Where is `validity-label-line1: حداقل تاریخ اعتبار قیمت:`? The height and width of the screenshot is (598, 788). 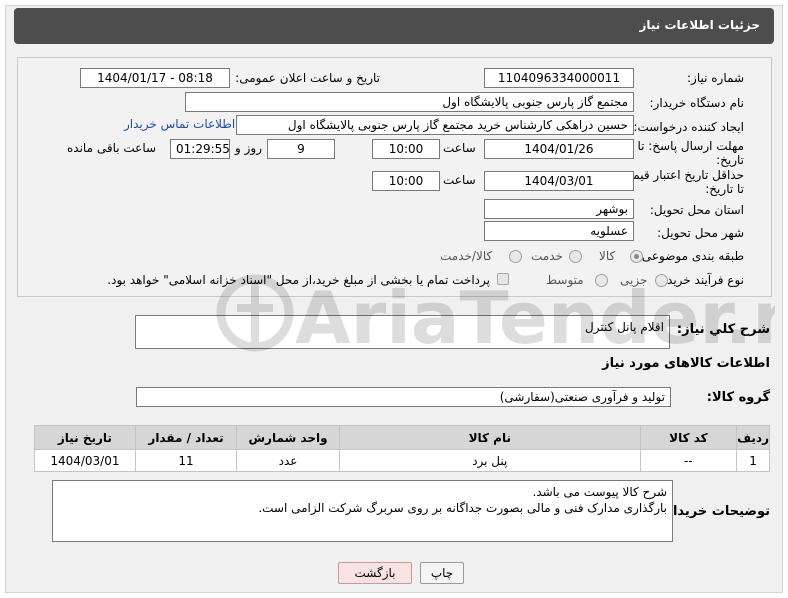
validity-label-line1: حداقل تاریخ اعتبار قیمت: is located at coordinates (680, 175).